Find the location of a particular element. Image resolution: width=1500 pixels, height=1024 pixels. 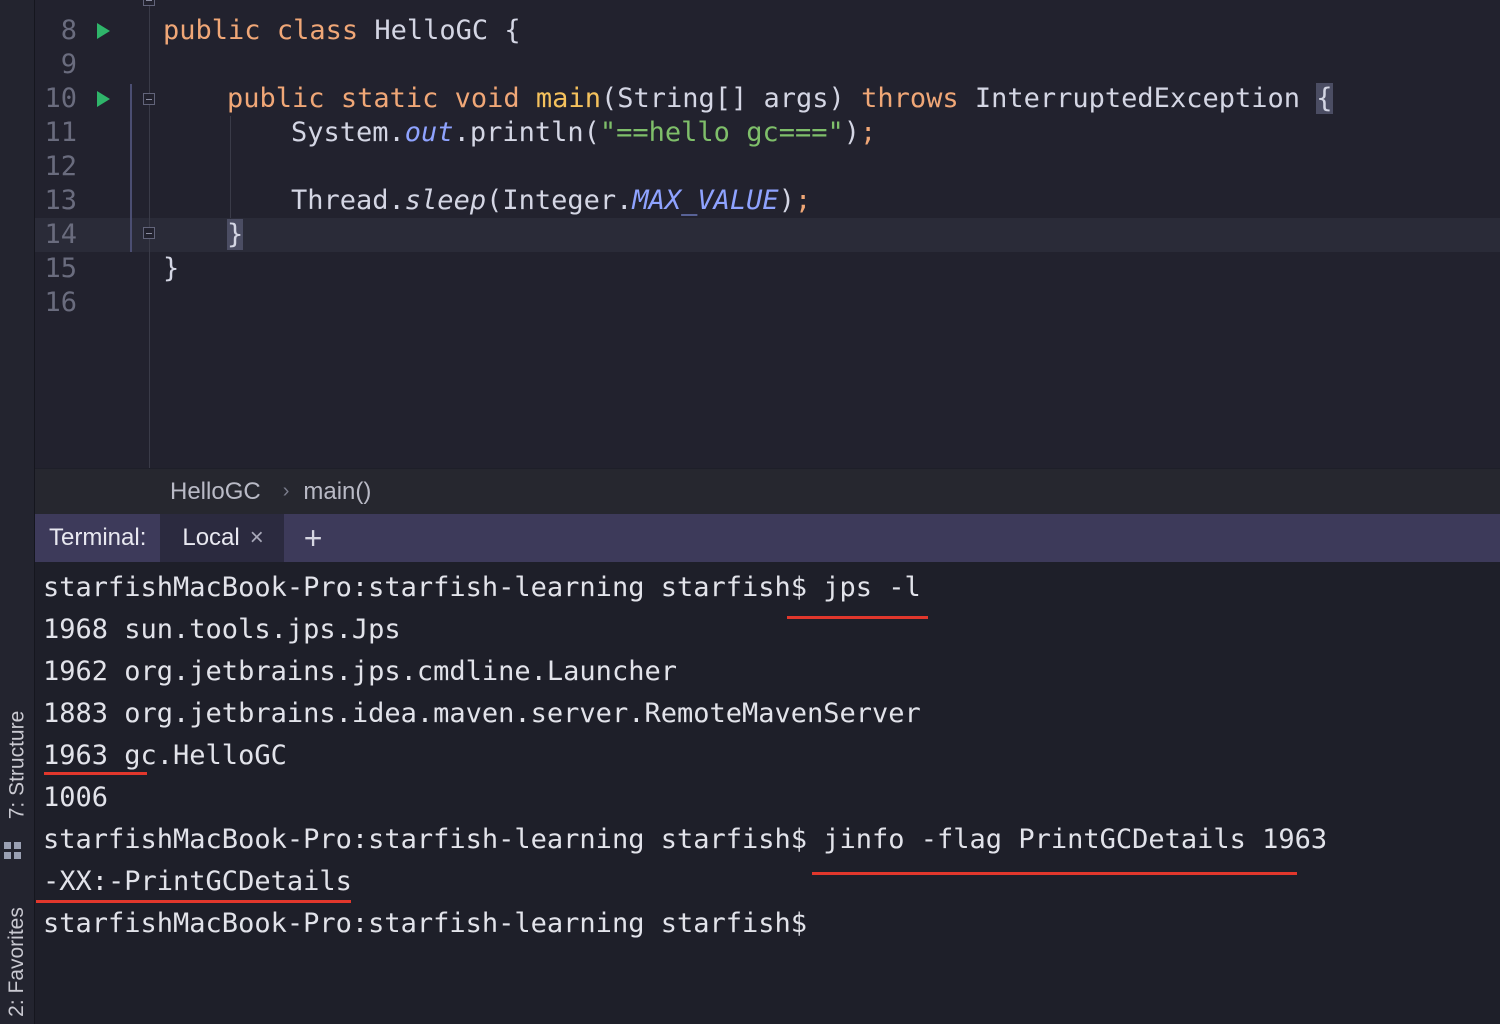

terminal-tab-local: Local × is located at coordinates (222, 538).